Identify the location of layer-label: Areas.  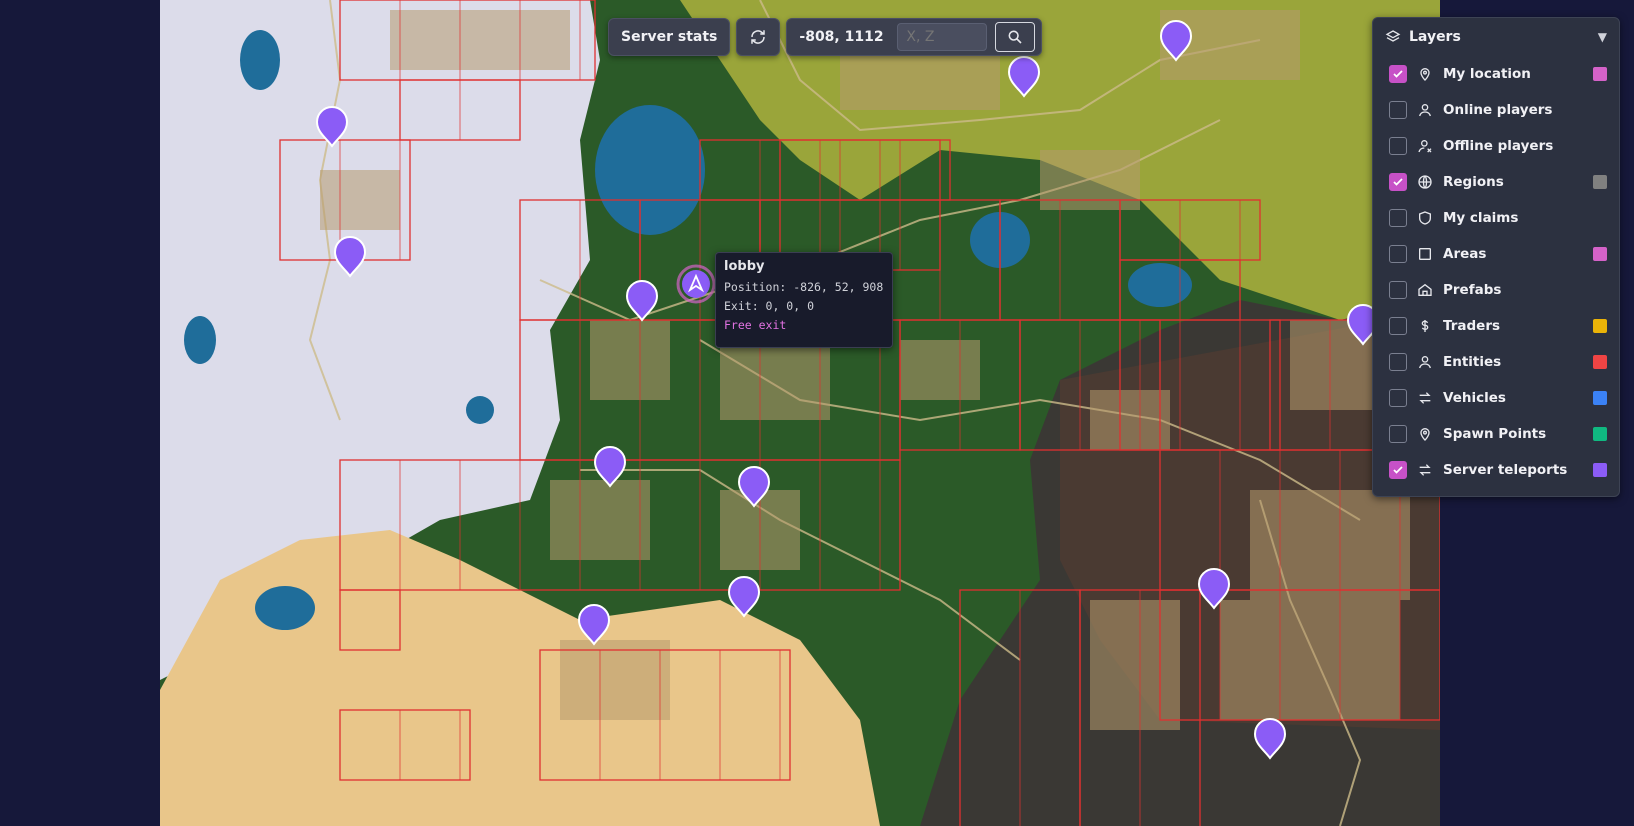
(1465, 254).